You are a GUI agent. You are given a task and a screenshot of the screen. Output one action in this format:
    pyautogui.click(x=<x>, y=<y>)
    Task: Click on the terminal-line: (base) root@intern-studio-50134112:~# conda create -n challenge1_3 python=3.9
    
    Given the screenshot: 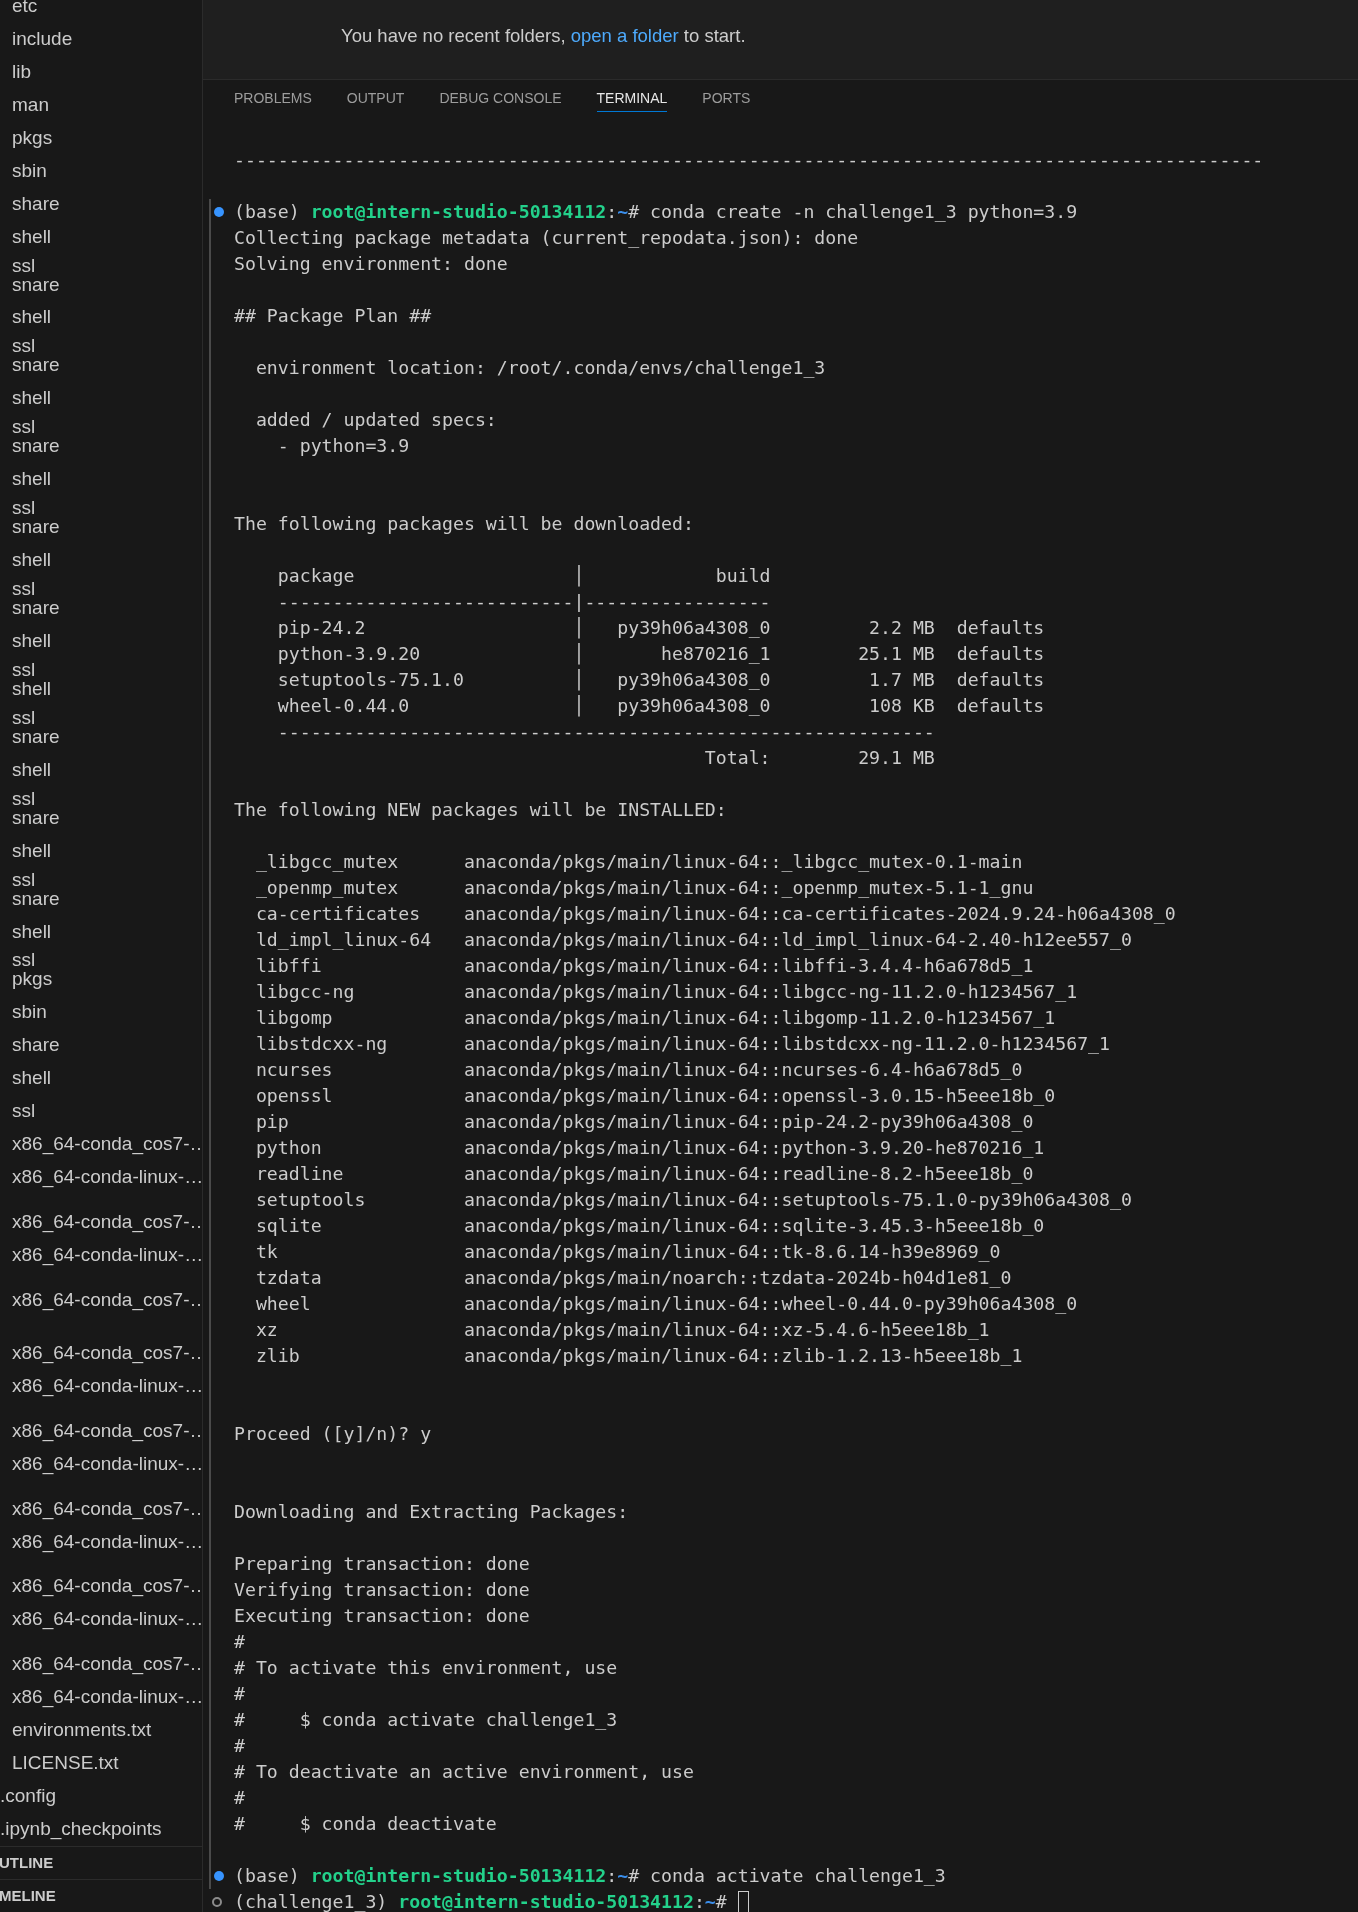 What is the action you would take?
    pyautogui.click(x=656, y=212)
    